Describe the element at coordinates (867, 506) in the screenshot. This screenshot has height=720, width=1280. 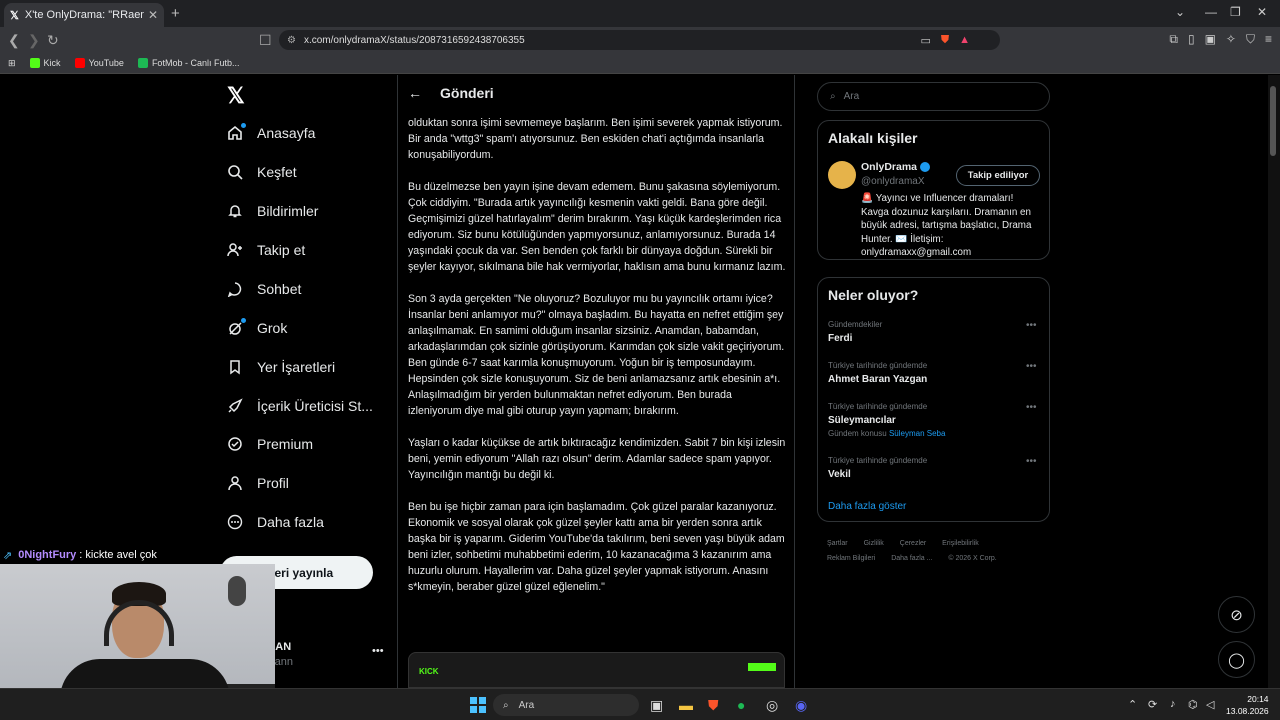
I see `show-more-link: Daha fazla göster` at that location.